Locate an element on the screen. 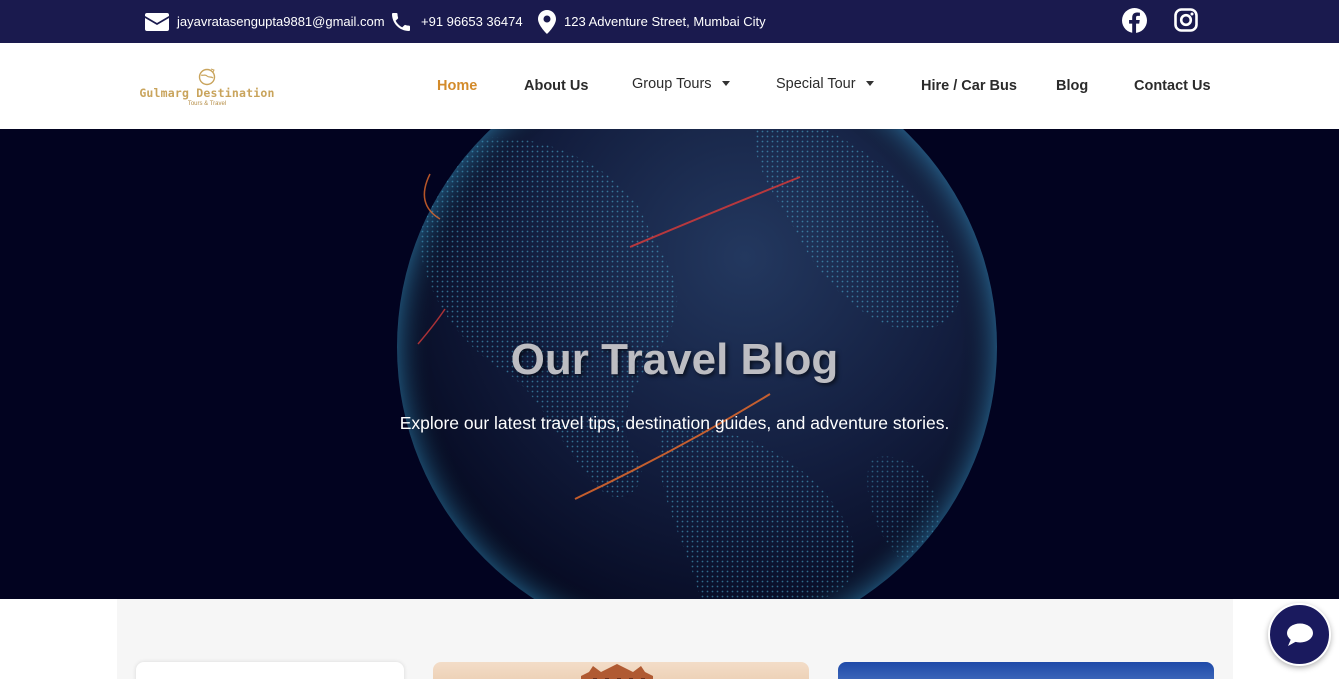 This screenshot has height=679, width=1339. blog-sidebar-card is located at coordinates (270, 670).